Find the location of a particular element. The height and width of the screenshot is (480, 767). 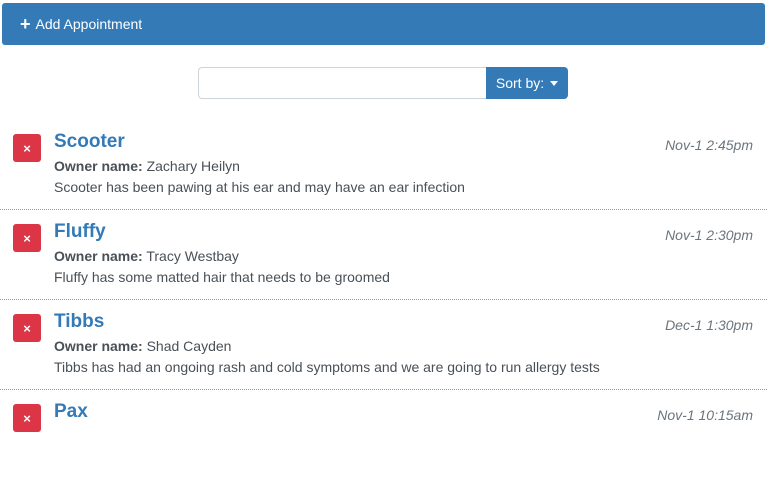

owner-name: Tracy Westbay is located at coordinates (192, 256).